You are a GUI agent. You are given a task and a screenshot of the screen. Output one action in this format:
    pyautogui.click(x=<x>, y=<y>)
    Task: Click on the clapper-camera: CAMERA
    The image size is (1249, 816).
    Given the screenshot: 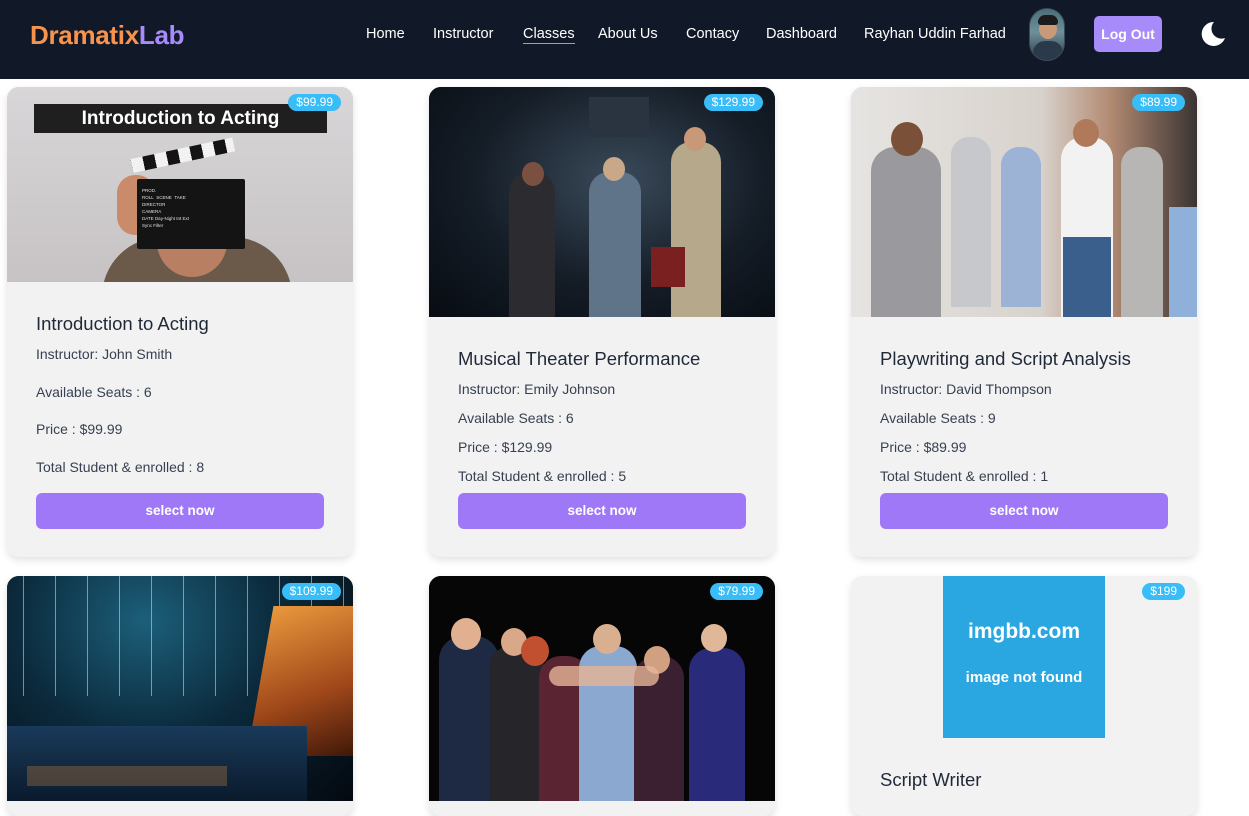 What is the action you would take?
    pyautogui.click(x=152, y=211)
    